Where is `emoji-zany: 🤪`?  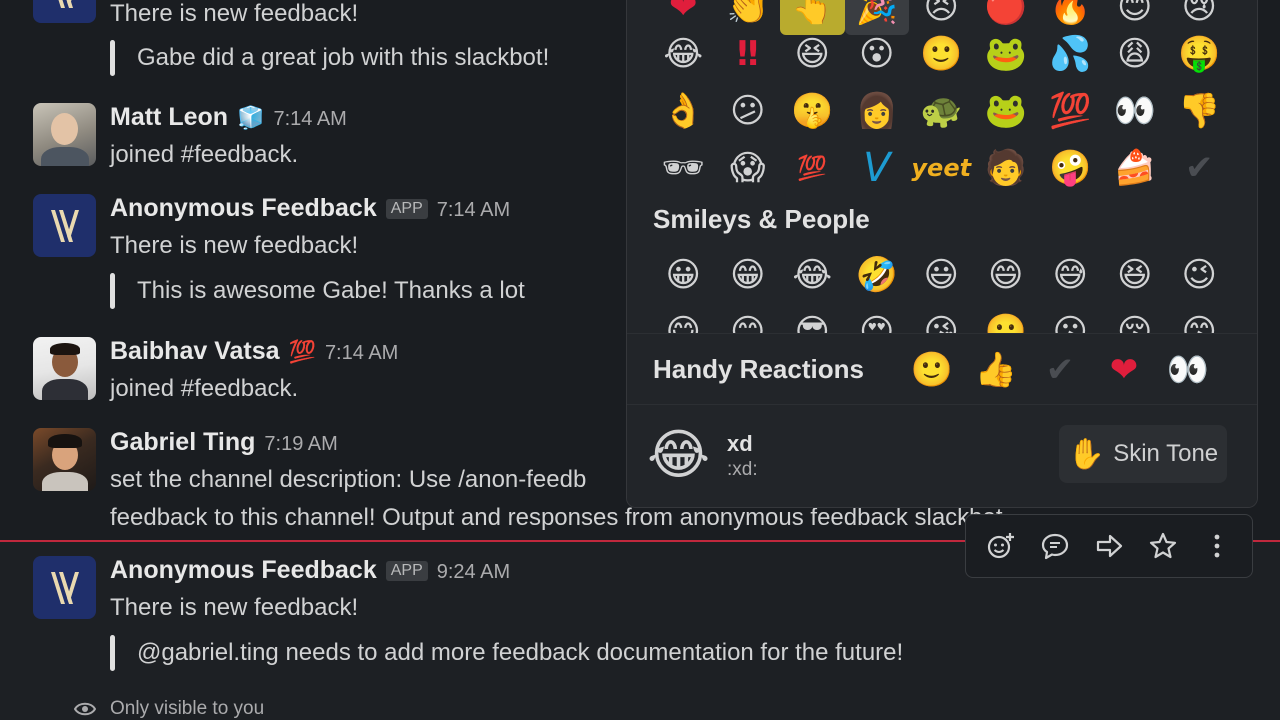
emoji-zany: 🤪 is located at coordinates (1070, 167).